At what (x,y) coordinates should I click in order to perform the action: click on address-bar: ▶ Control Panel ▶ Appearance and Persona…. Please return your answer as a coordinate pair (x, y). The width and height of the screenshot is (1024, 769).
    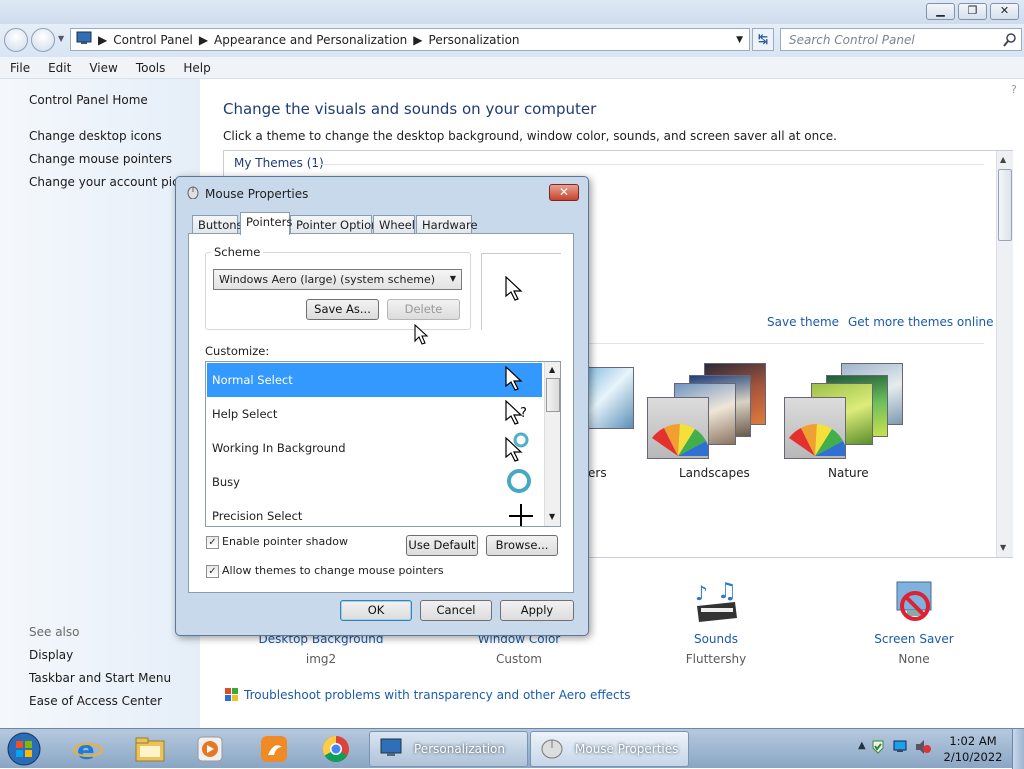
    Looking at the image, I should click on (410, 39).